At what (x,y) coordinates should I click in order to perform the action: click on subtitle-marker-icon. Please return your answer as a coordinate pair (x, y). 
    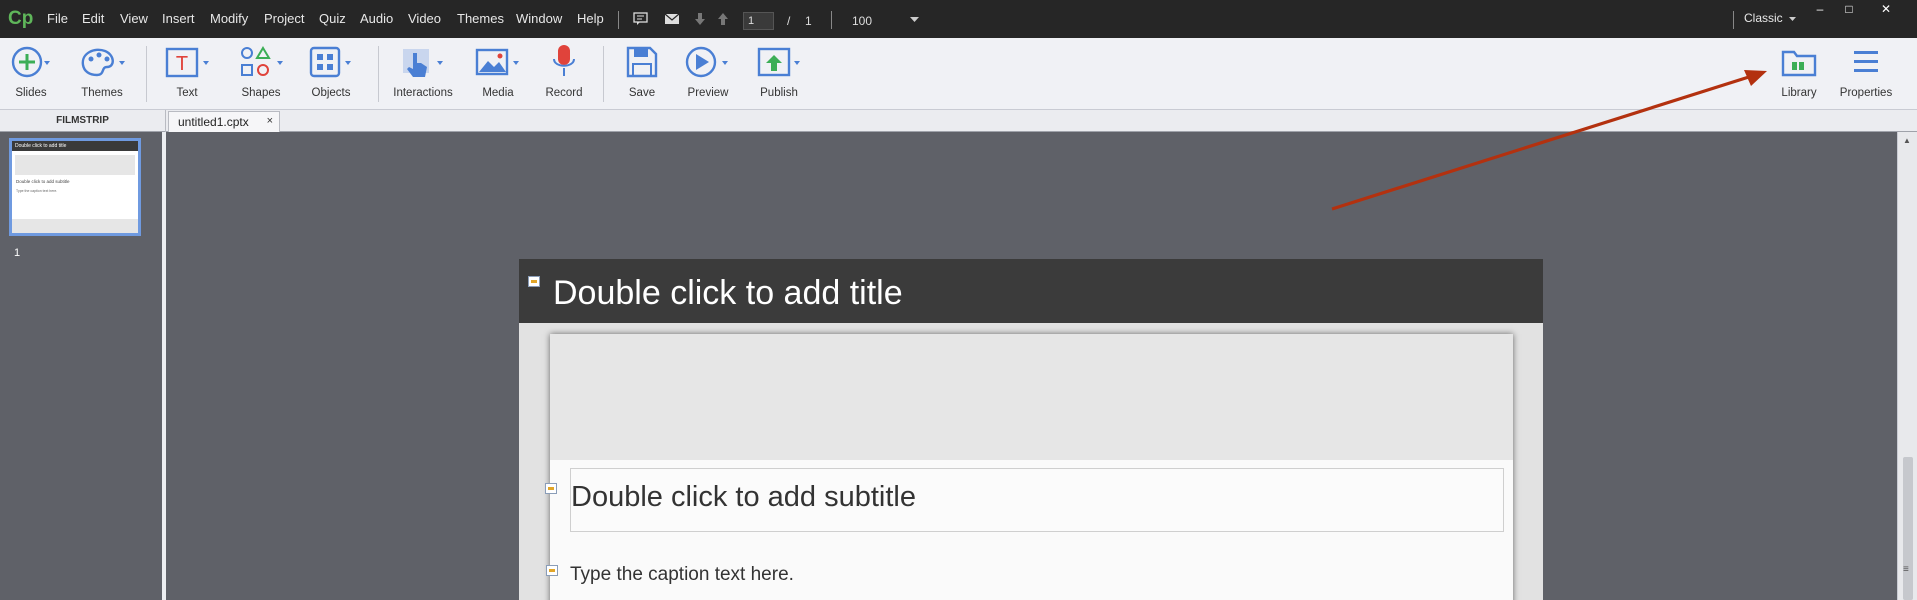
    Looking at the image, I should click on (551, 488).